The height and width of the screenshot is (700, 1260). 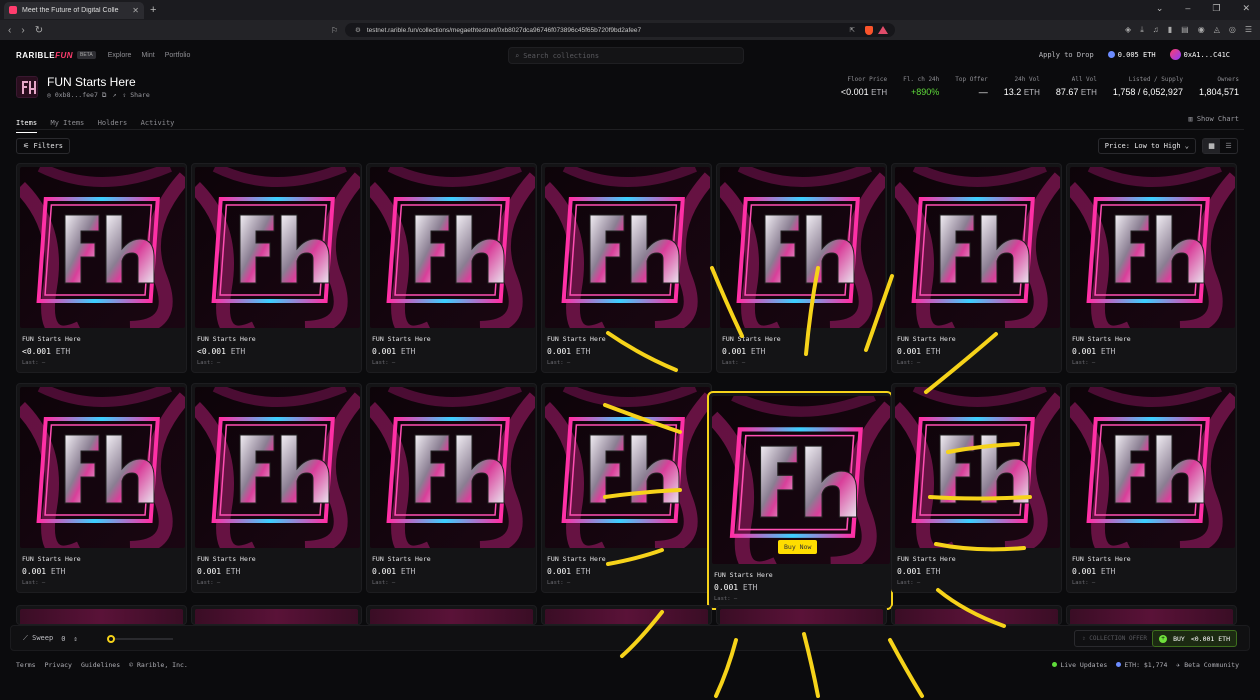 I want to click on external-link-icon: ↗, so click(x=114, y=95).